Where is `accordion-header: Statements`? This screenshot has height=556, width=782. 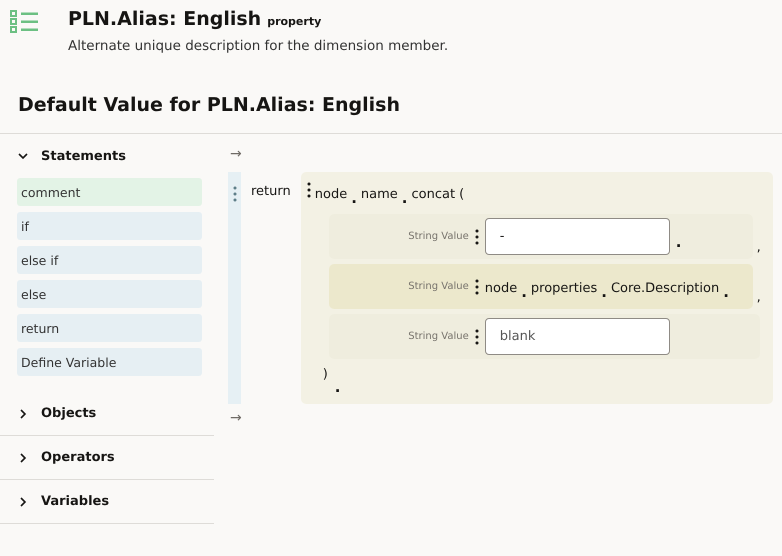 accordion-header: Statements is located at coordinates (107, 156).